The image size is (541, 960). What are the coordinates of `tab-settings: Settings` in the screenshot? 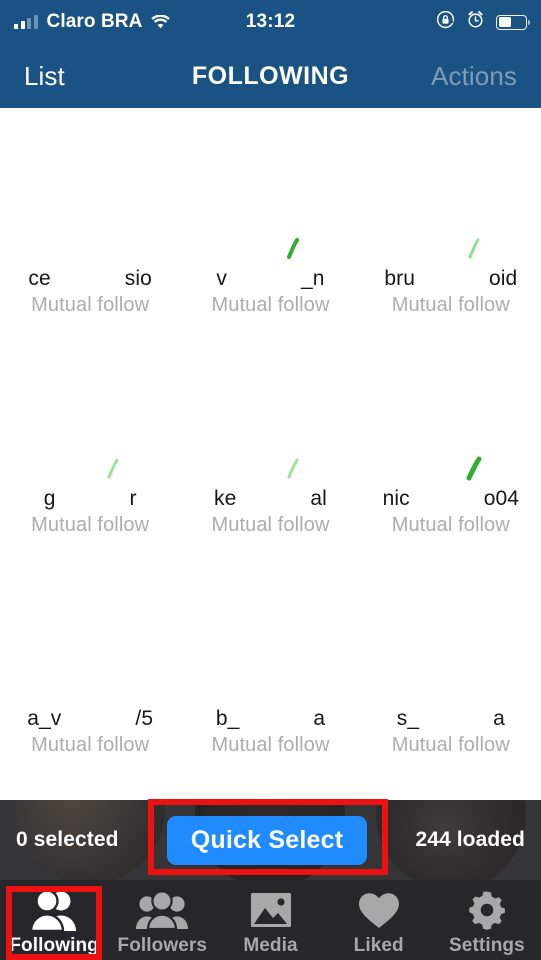 It's located at (487, 920).